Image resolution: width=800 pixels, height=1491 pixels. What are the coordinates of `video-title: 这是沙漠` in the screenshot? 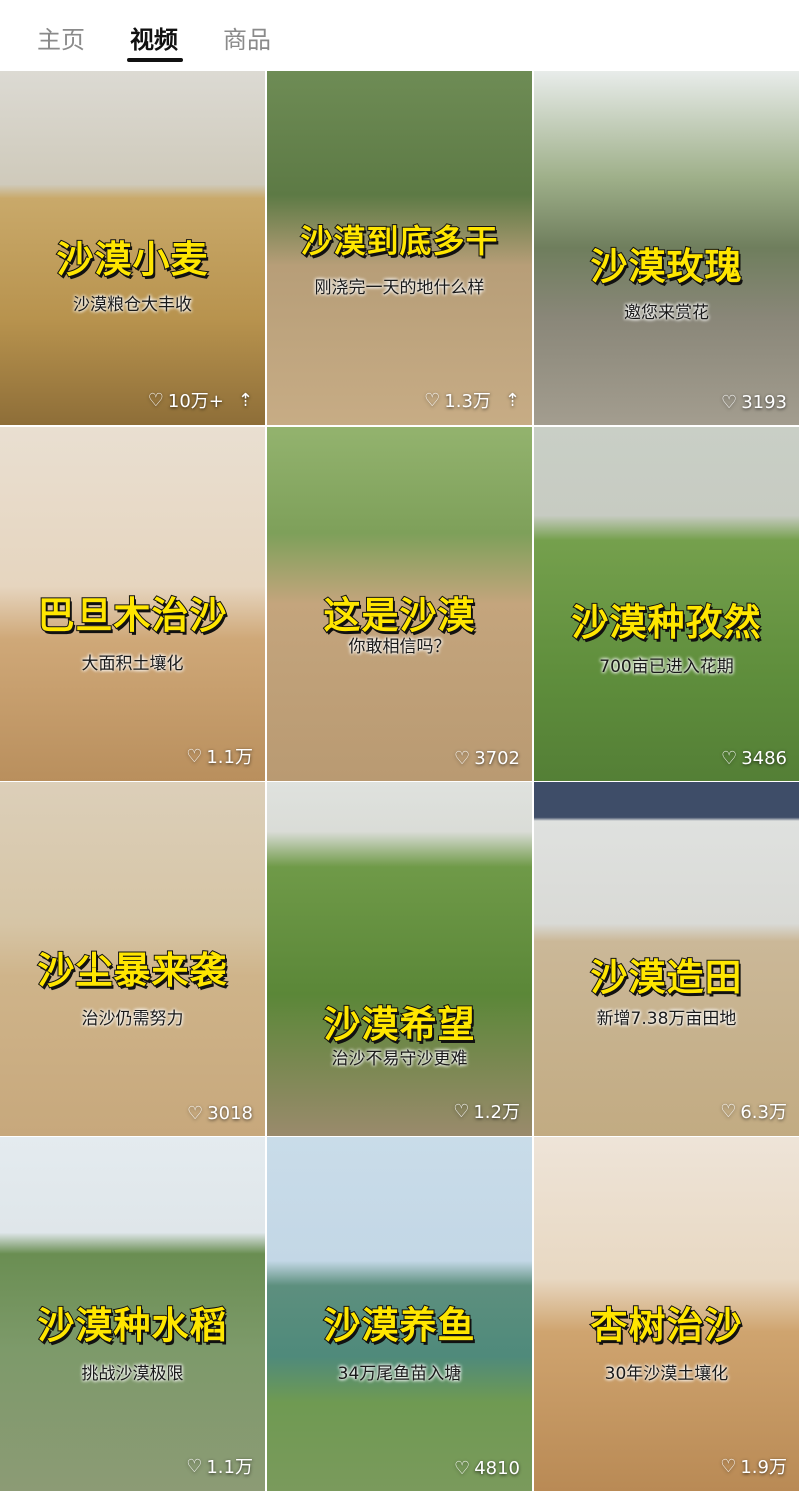 It's located at (399, 615).